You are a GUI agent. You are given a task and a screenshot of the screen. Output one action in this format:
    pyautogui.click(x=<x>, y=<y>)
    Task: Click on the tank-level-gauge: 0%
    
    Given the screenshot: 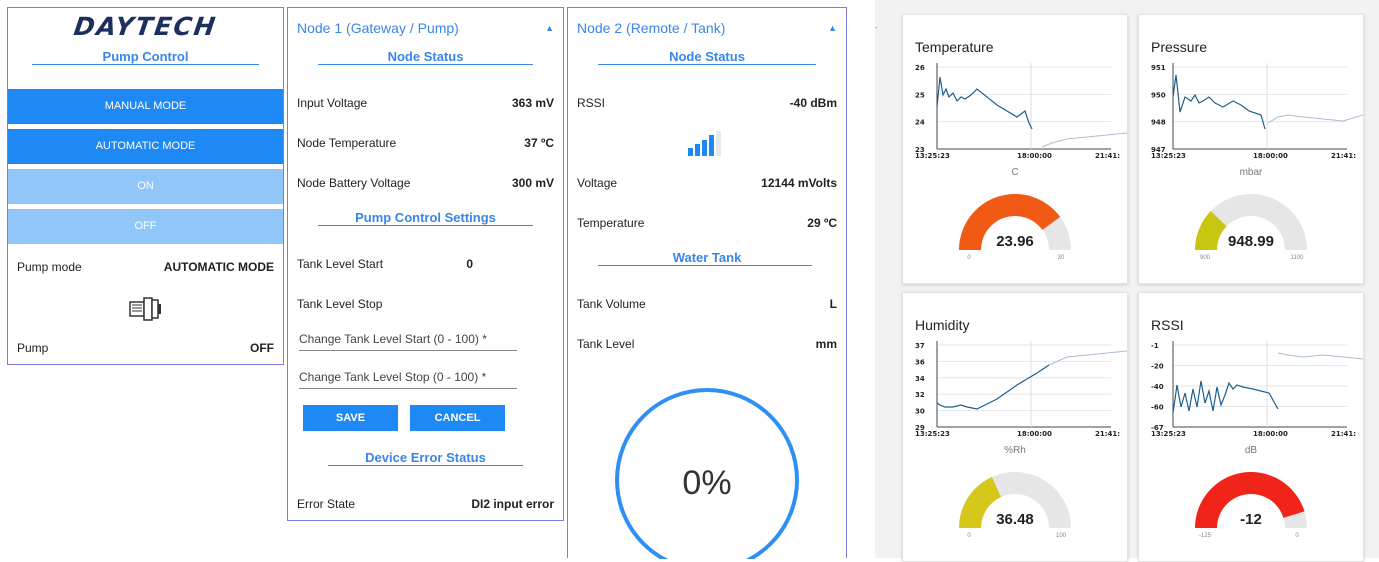 What is the action you would take?
    pyautogui.click(x=707, y=473)
    